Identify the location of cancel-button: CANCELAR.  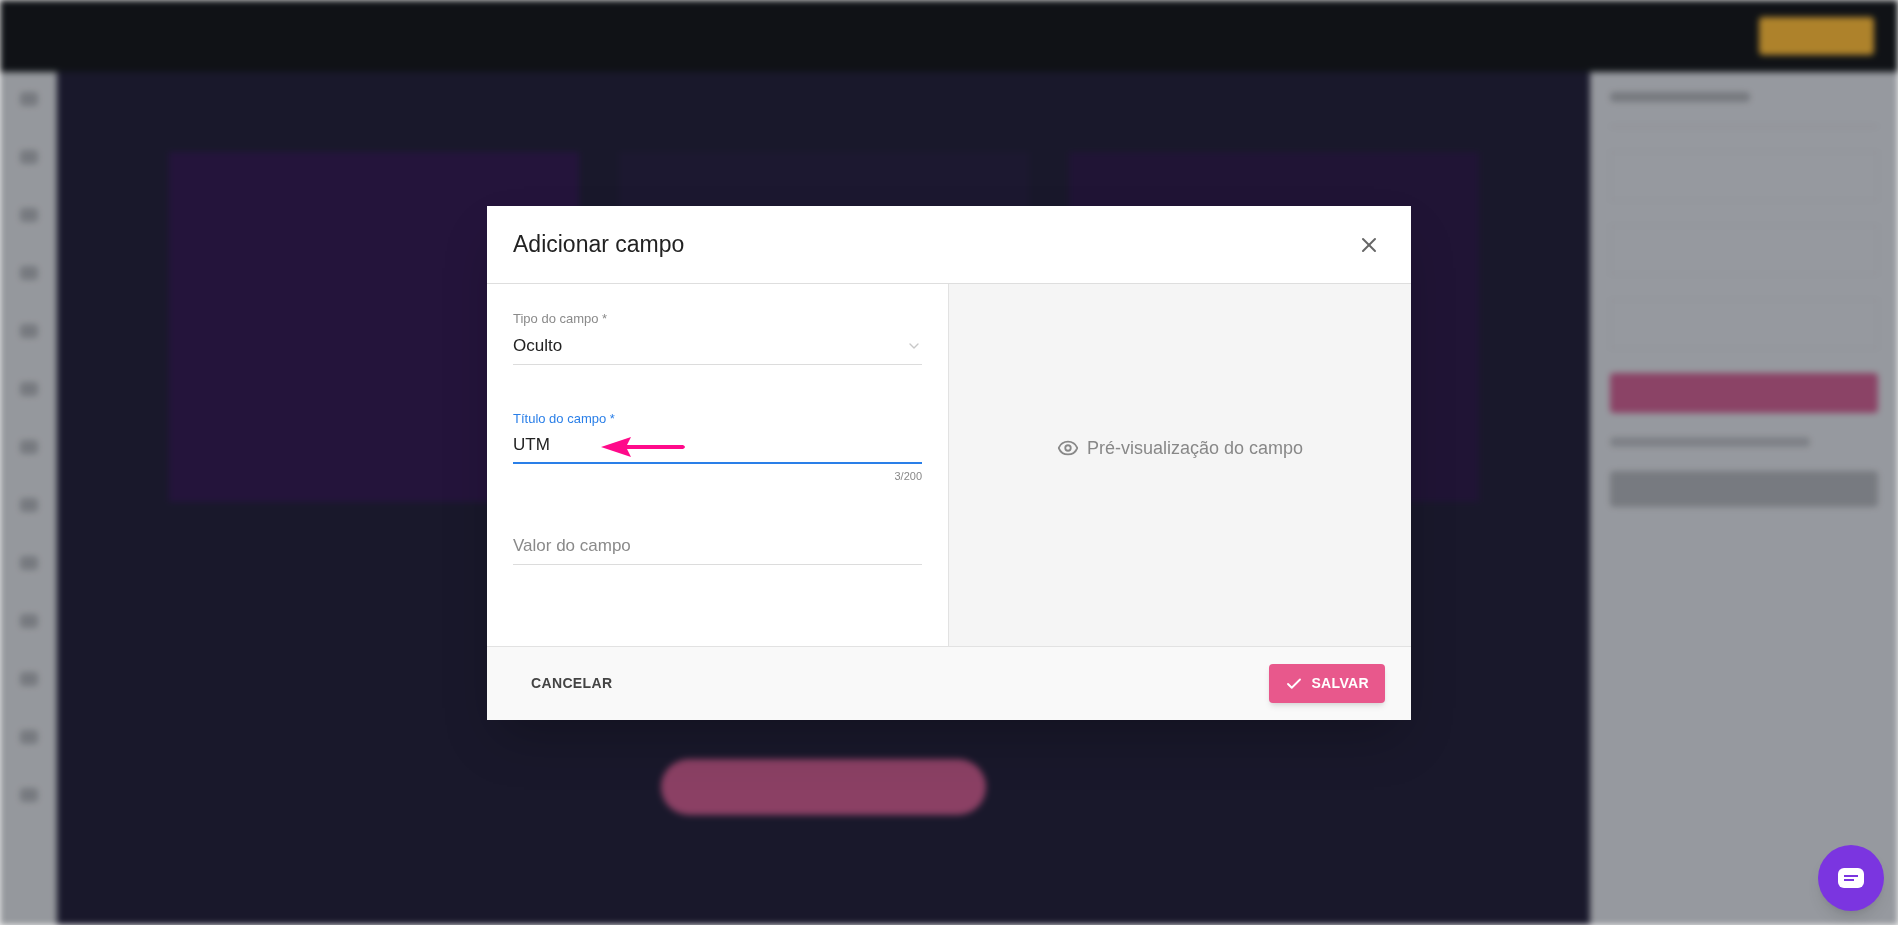
(572, 683).